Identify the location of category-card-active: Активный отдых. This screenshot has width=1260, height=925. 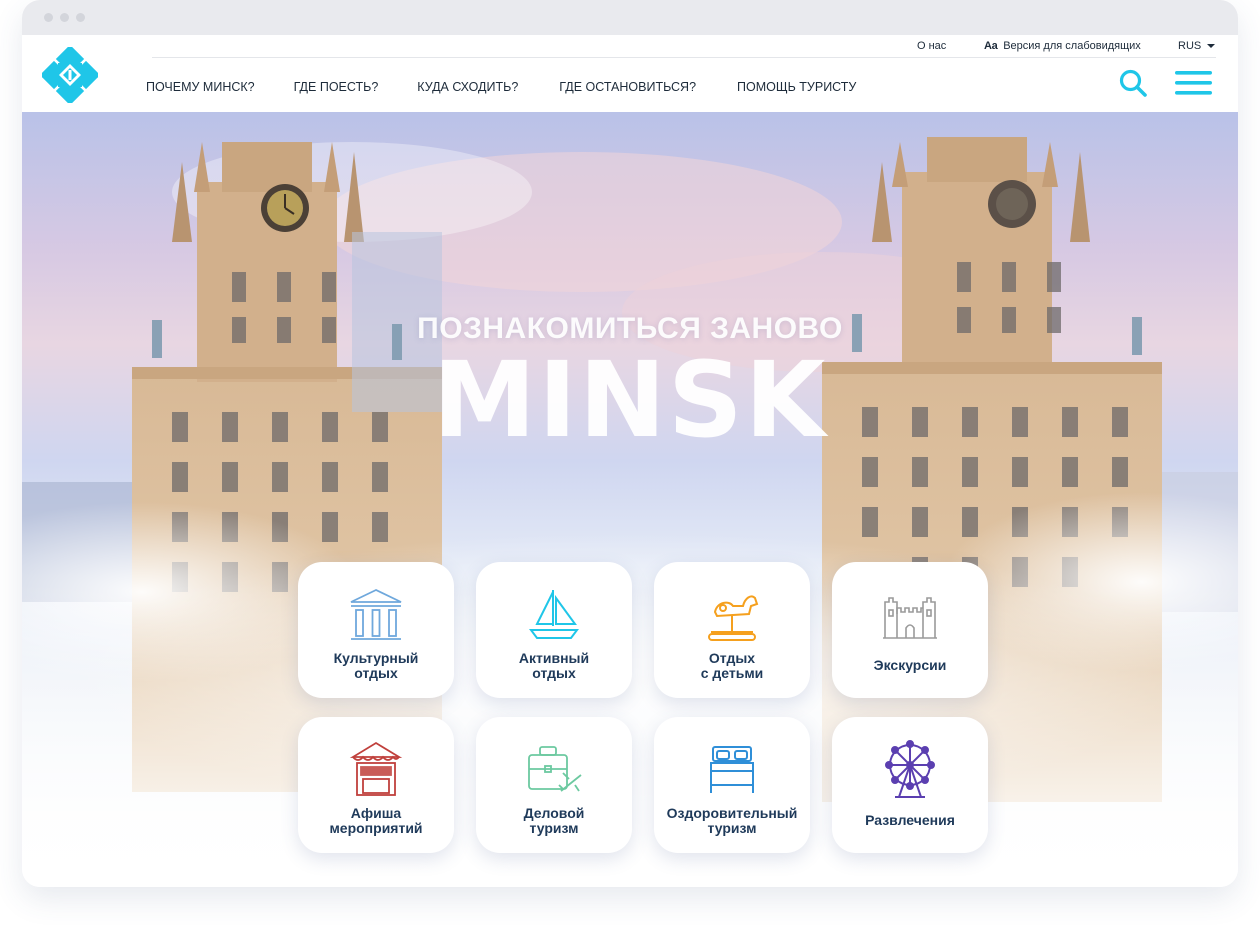
(554, 630).